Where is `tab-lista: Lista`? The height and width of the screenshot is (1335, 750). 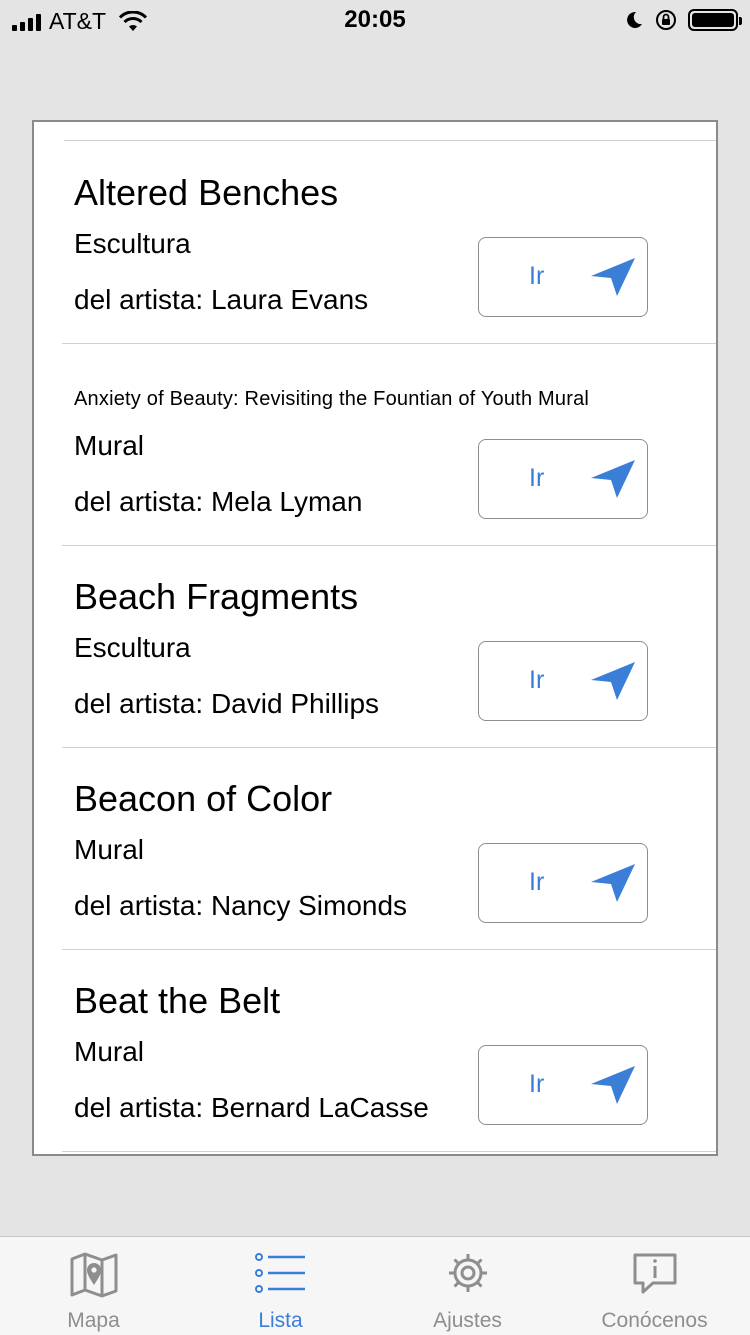
tab-lista: Lista is located at coordinates (280, 1286).